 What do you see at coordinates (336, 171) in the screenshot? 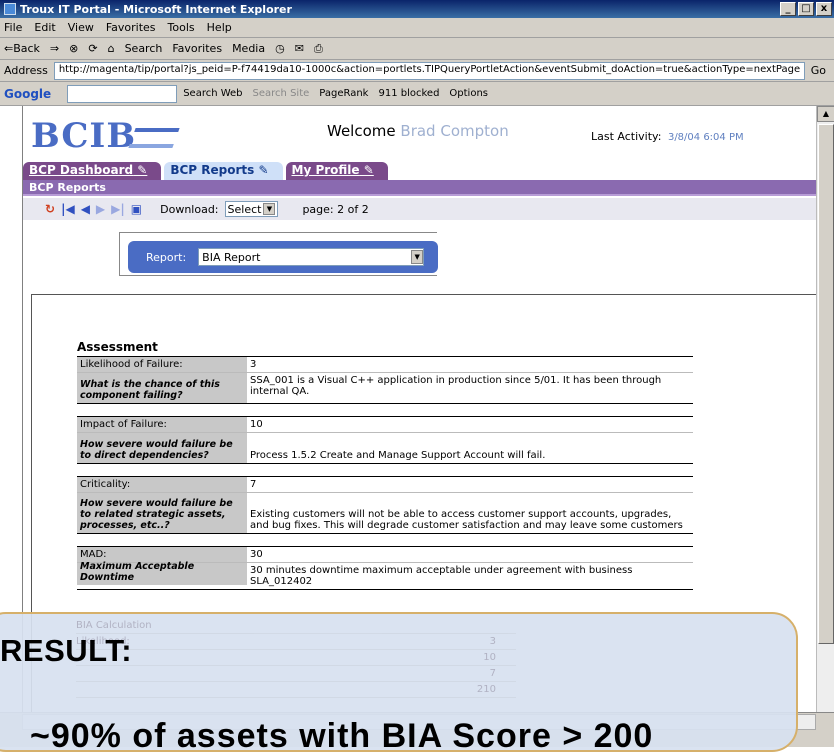
I see `tab-my-profile: My Profile ✎` at bounding box center [336, 171].